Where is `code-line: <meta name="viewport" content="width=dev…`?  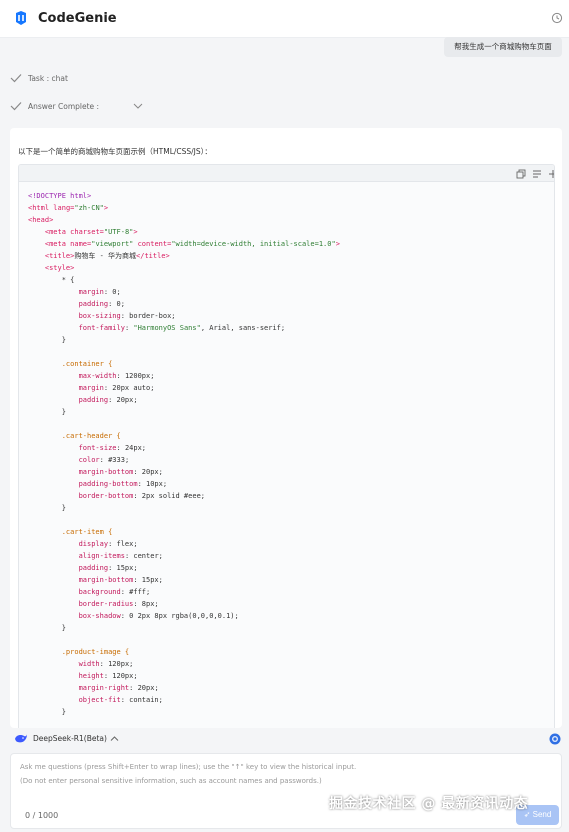
code-line: <meta name="viewport" content="width=dev… is located at coordinates (288, 244).